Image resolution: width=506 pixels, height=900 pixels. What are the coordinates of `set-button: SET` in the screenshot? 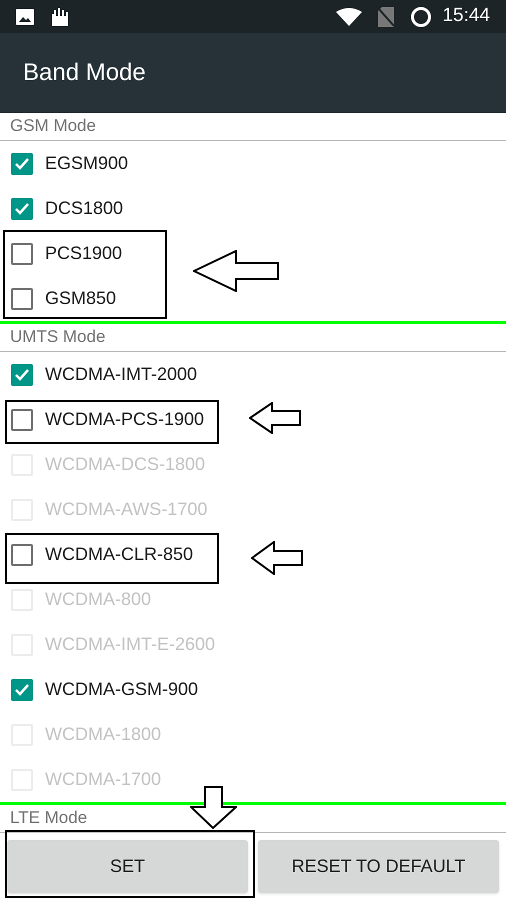 It's located at (127, 866).